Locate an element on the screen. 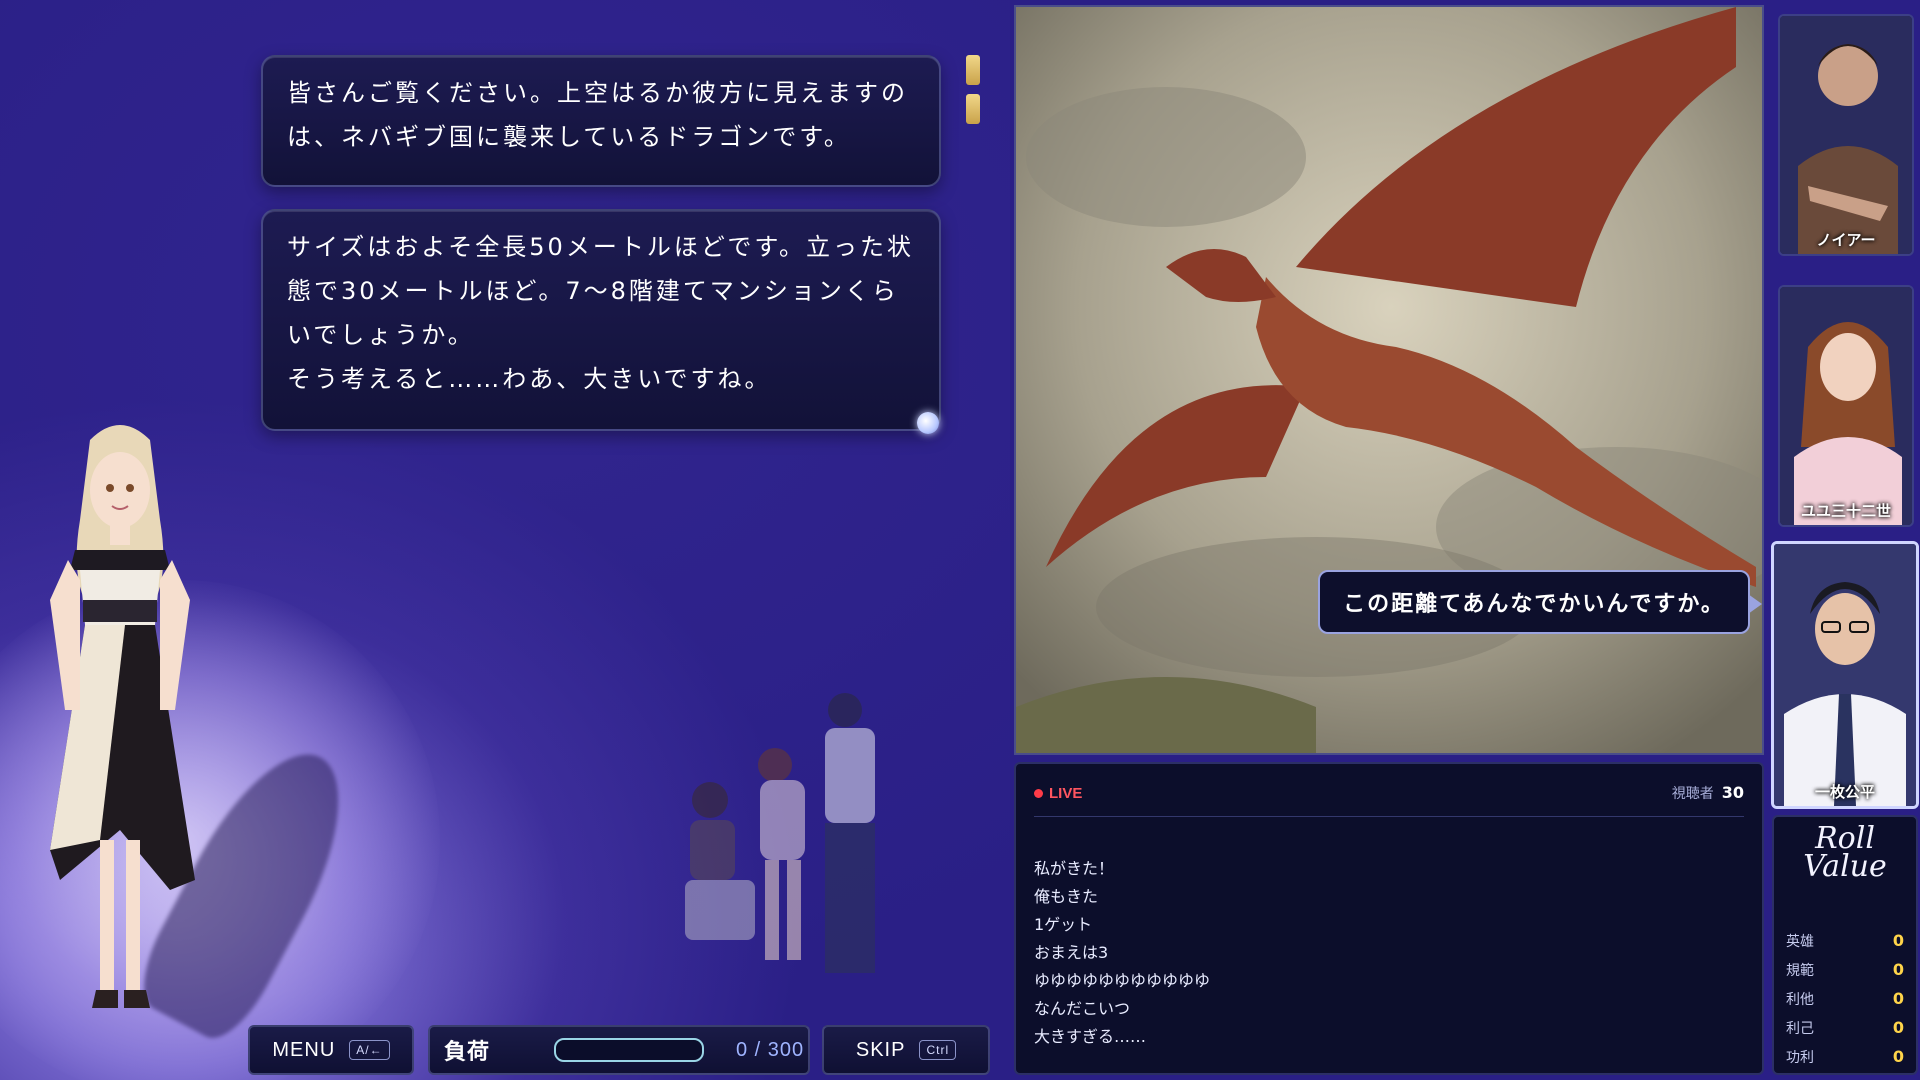 This screenshot has width=1920, height=1080. chat-message: おまえは3 is located at coordinates (1071, 952).